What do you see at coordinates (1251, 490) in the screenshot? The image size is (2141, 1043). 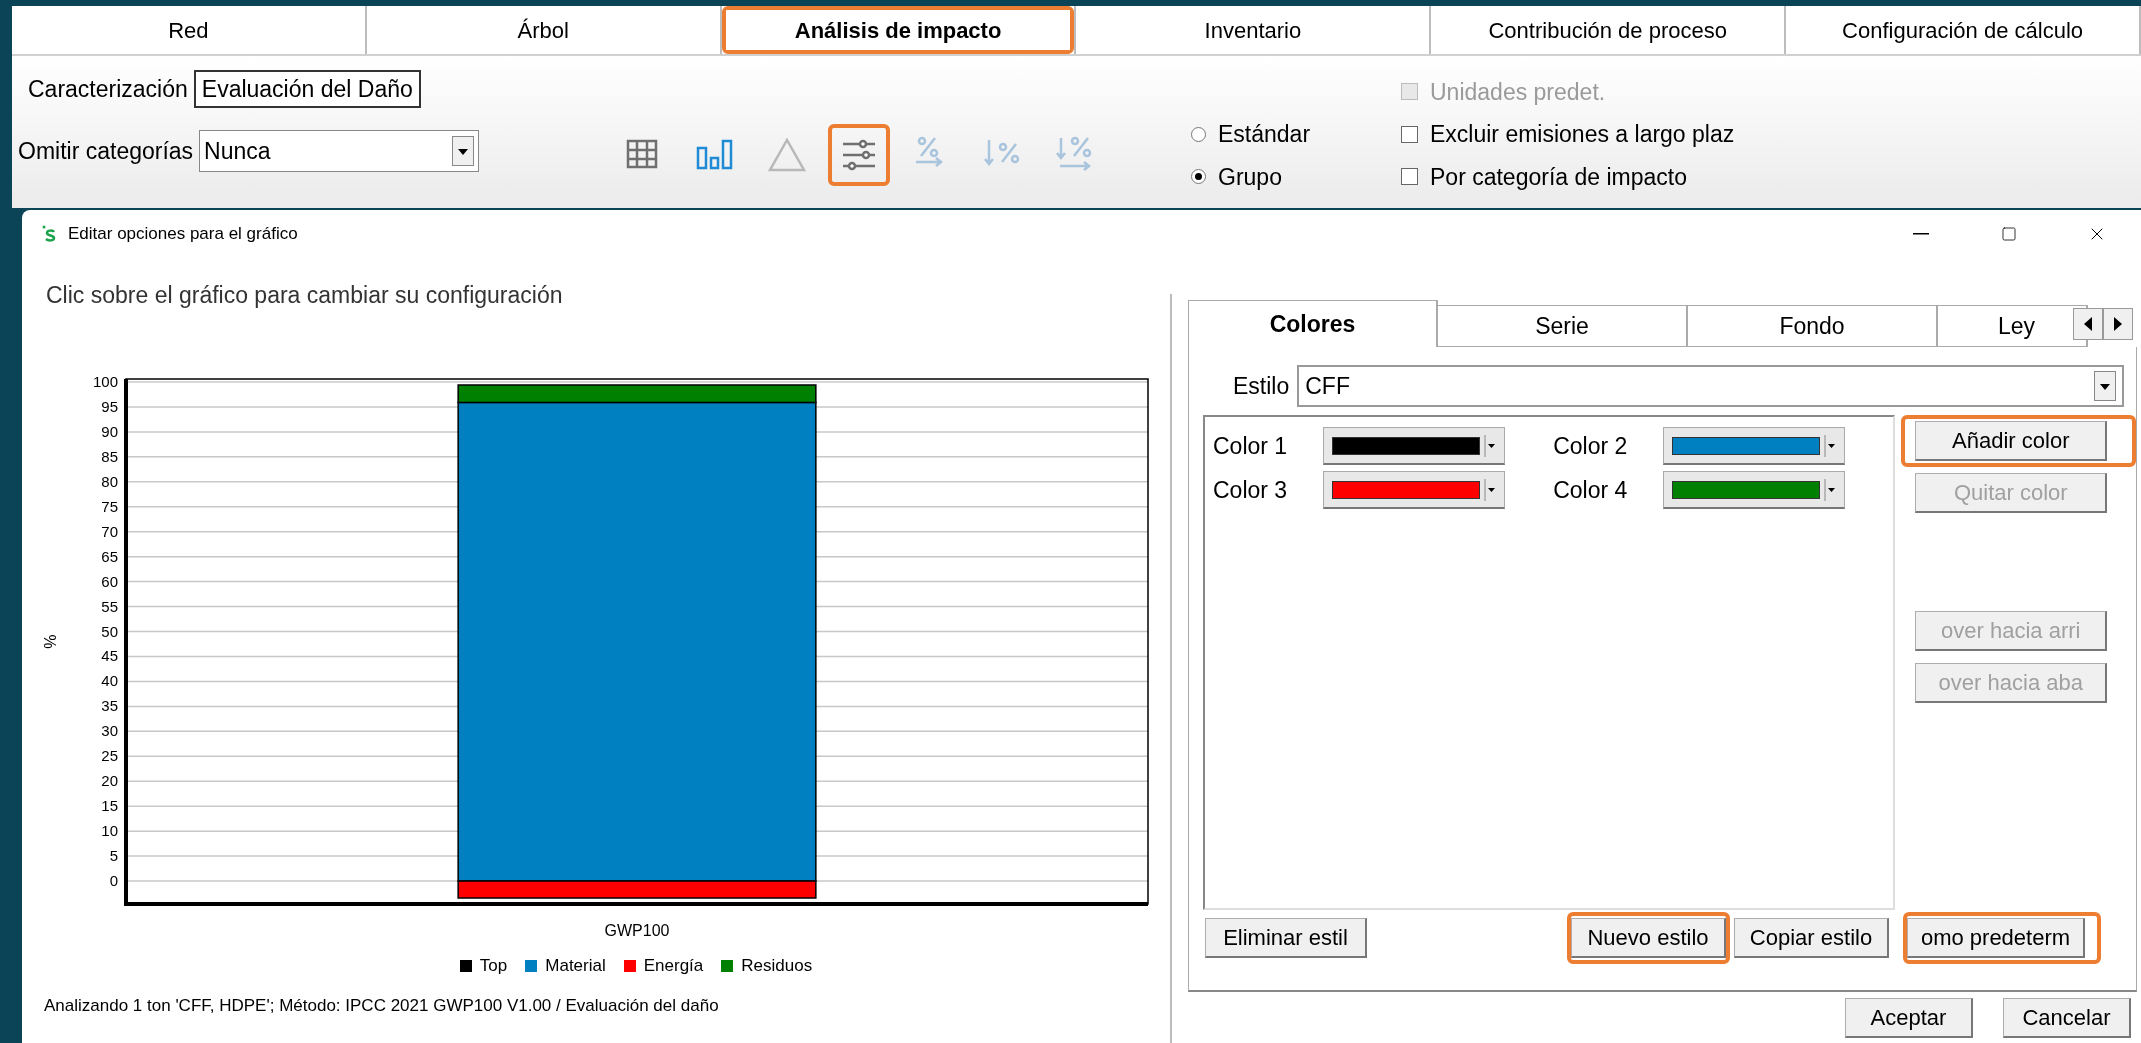 I see `color-label: Color 3` at bounding box center [1251, 490].